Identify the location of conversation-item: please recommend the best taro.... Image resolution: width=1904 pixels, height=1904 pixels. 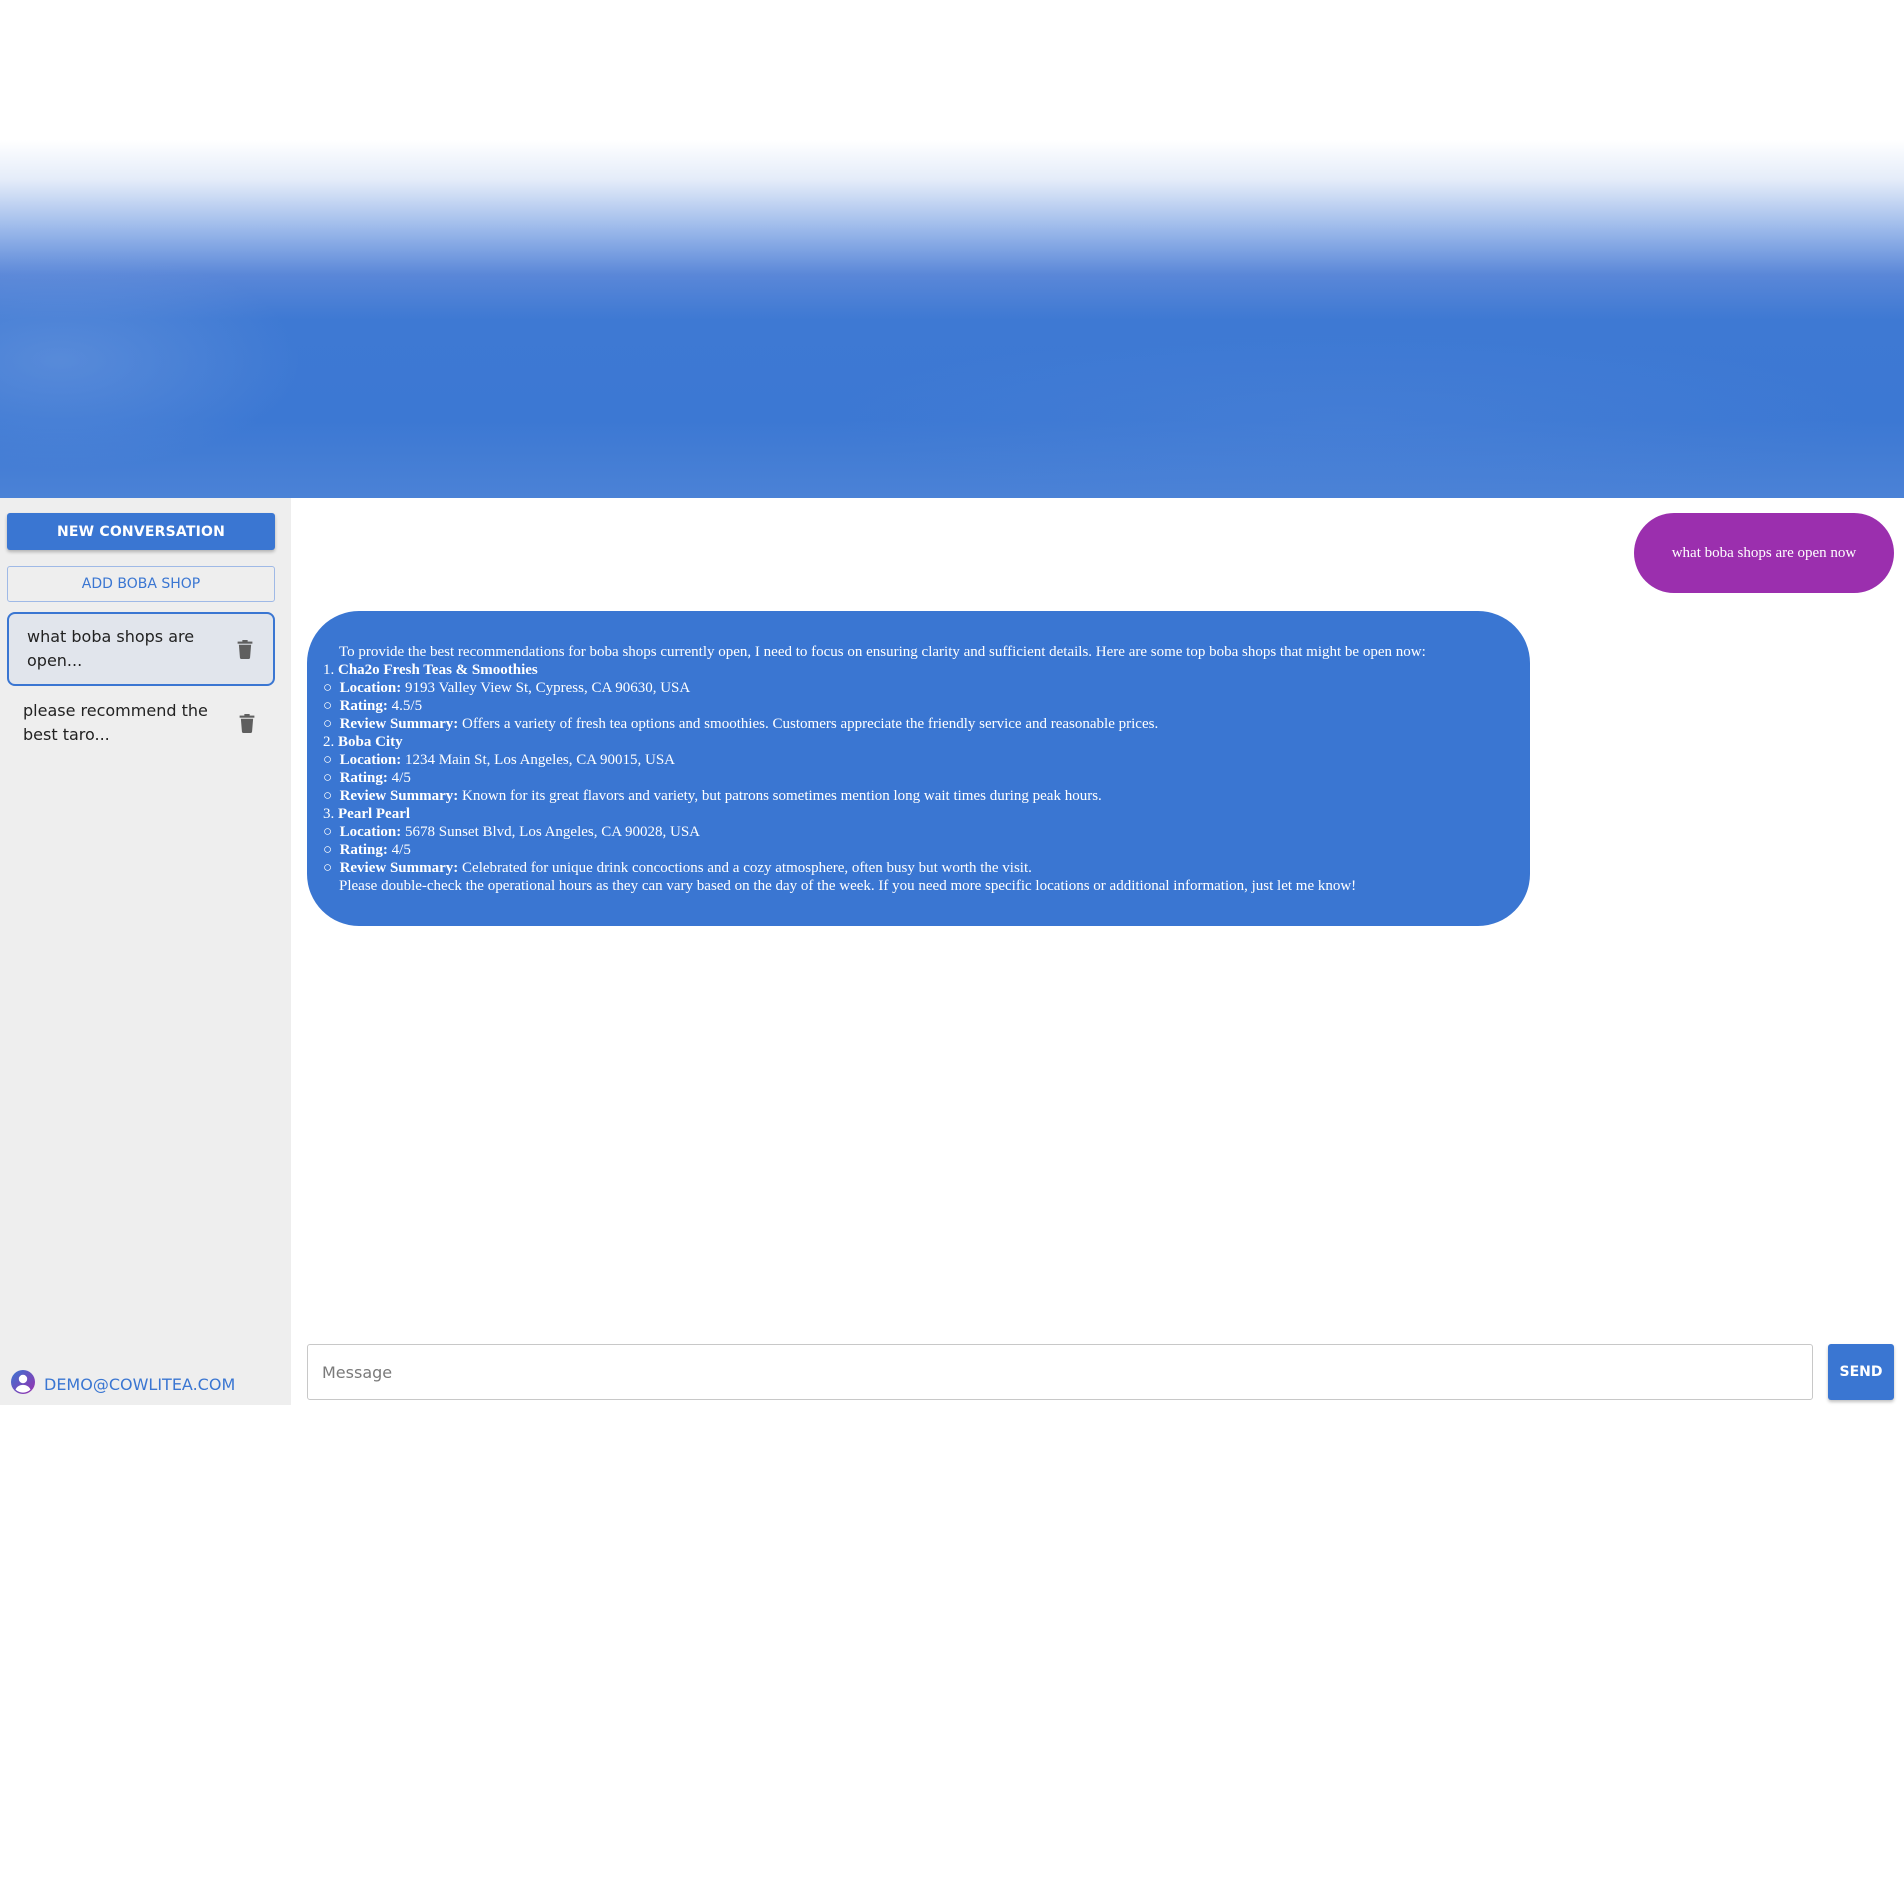
(141, 723).